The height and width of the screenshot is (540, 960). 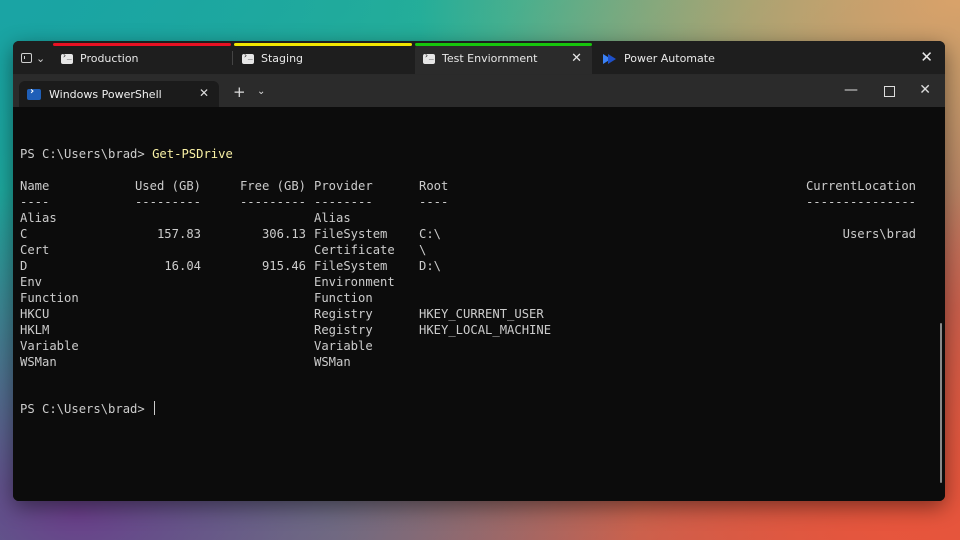 What do you see at coordinates (167, 186) in the screenshot?
I see `table-header-used: Used (GB)` at bounding box center [167, 186].